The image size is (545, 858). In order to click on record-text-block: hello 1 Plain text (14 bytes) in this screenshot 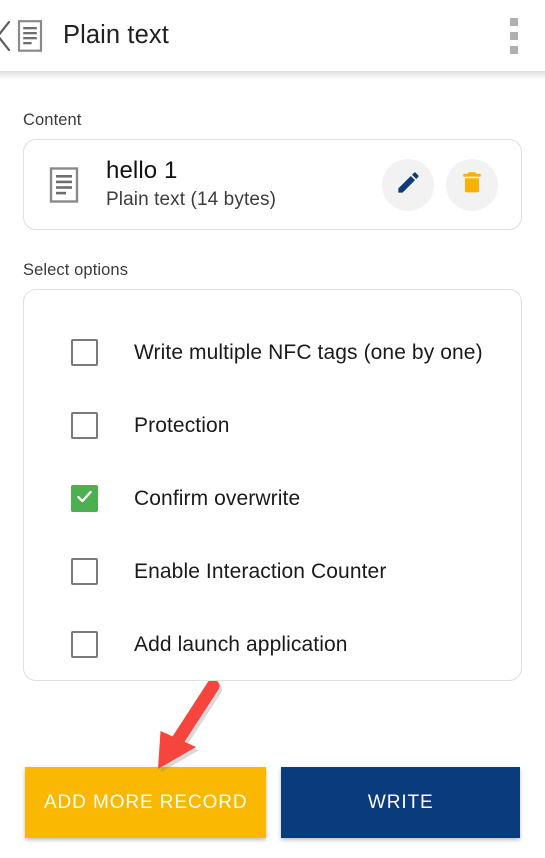, I will do `click(238, 184)`.